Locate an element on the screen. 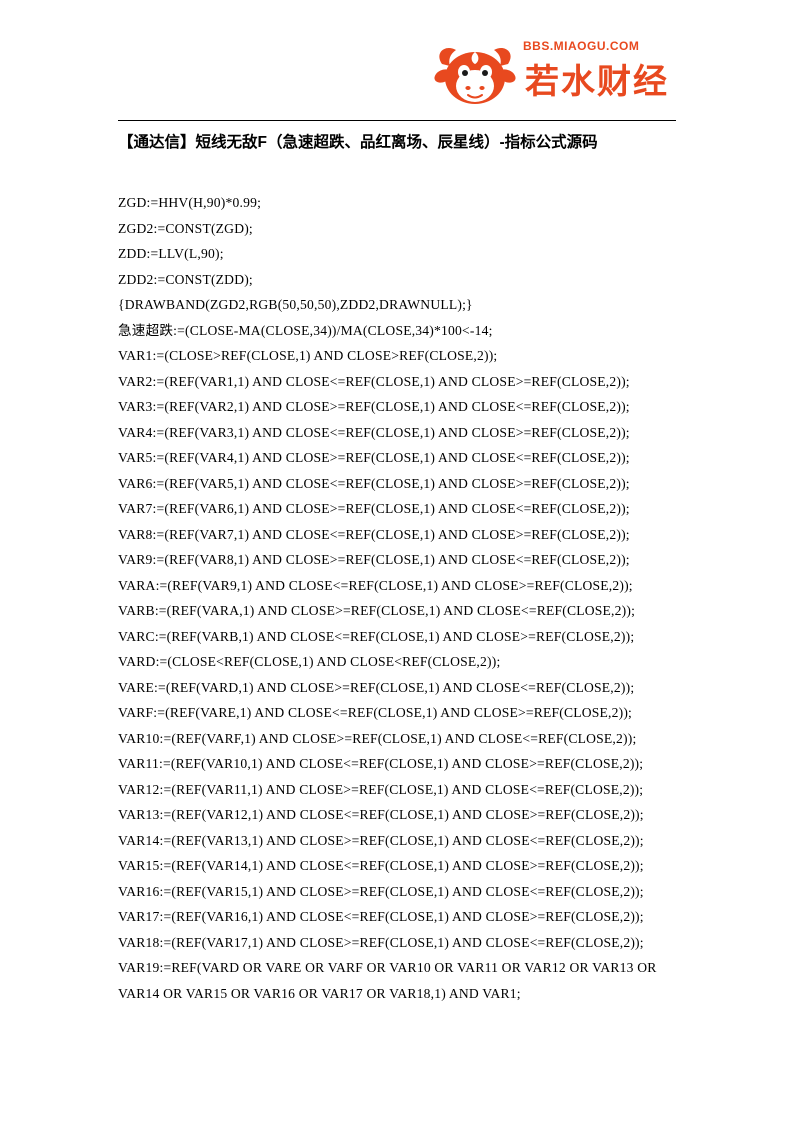 This screenshot has height=1122, width=793. page-title: 【通达信】短线无敌F（急速超跌、品红离场、辰星线）-指标公式源码 is located at coordinates (358, 142).